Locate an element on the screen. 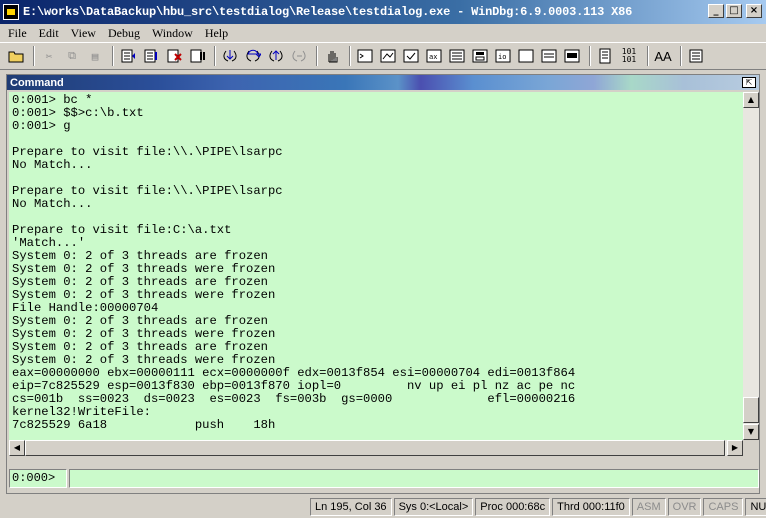  command-prompt-row: 0:000> is located at coordinates (384, 479).